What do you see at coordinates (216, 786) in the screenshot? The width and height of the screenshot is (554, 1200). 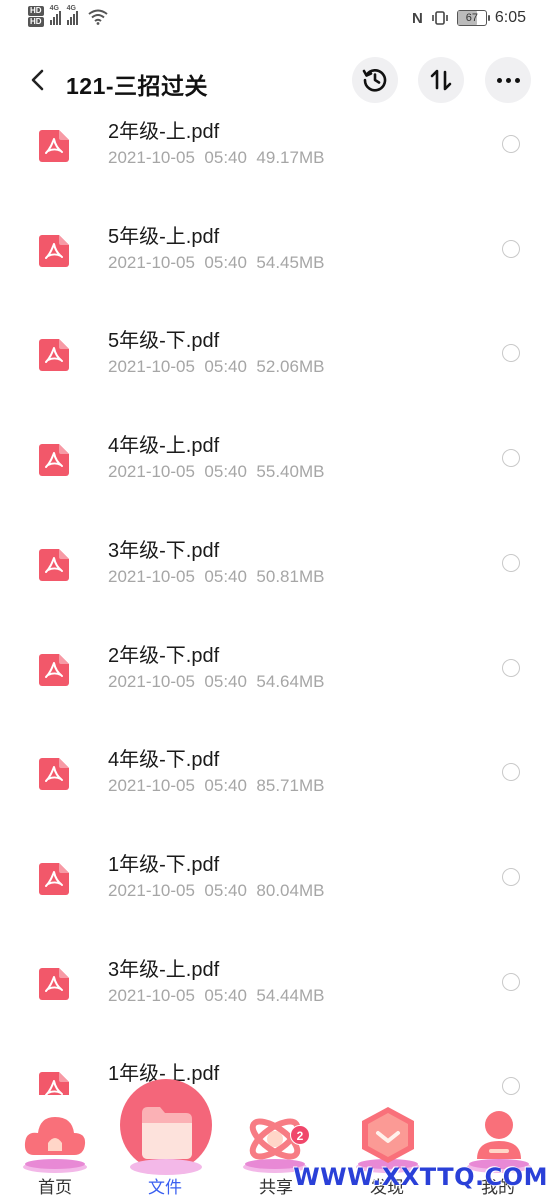 I see `file-meta: 2021-10-05 05:40 85.71MB` at bounding box center [216, 786].